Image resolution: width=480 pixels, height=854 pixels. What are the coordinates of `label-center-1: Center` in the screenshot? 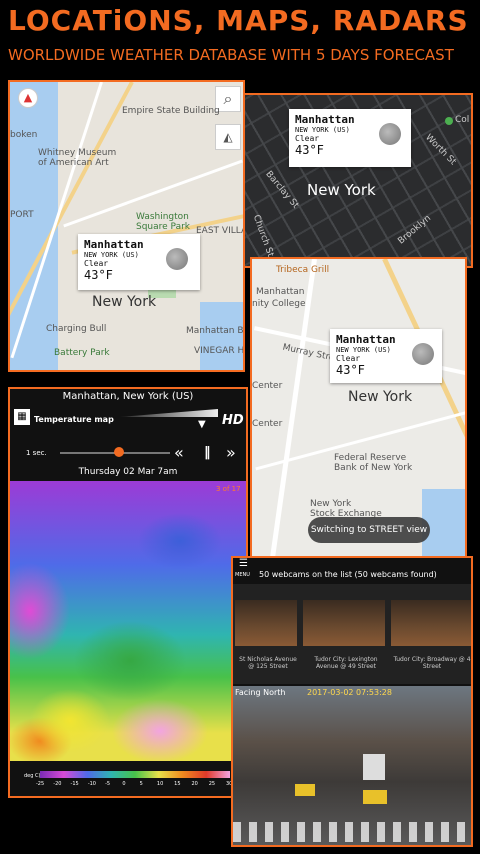 It's located at (267, 386).